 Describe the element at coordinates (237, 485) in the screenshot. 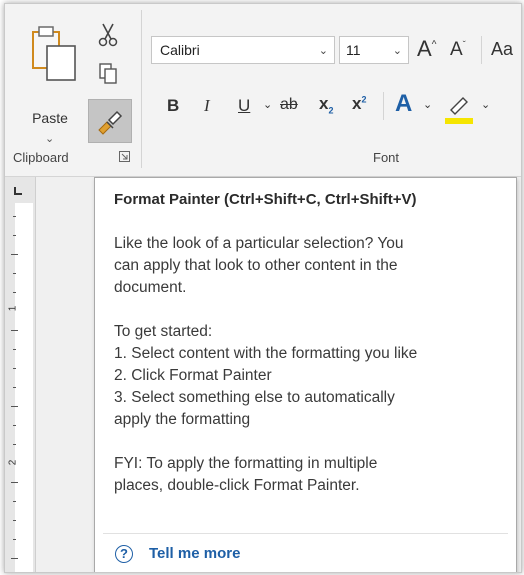

I see `tooltip-line: places, double-click Format Painter.` at that location.